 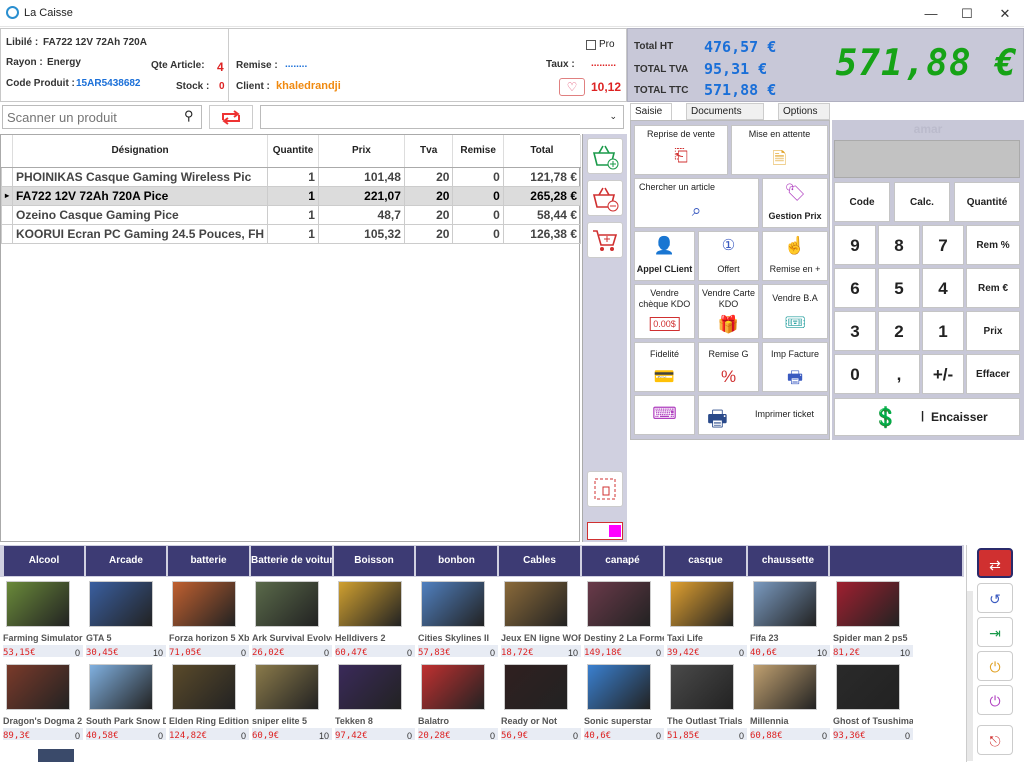 What do you see at coordinates (542, 195) in the screenshot?
I see `cell-total: 265,28 €` at bounding box center [542, 195].